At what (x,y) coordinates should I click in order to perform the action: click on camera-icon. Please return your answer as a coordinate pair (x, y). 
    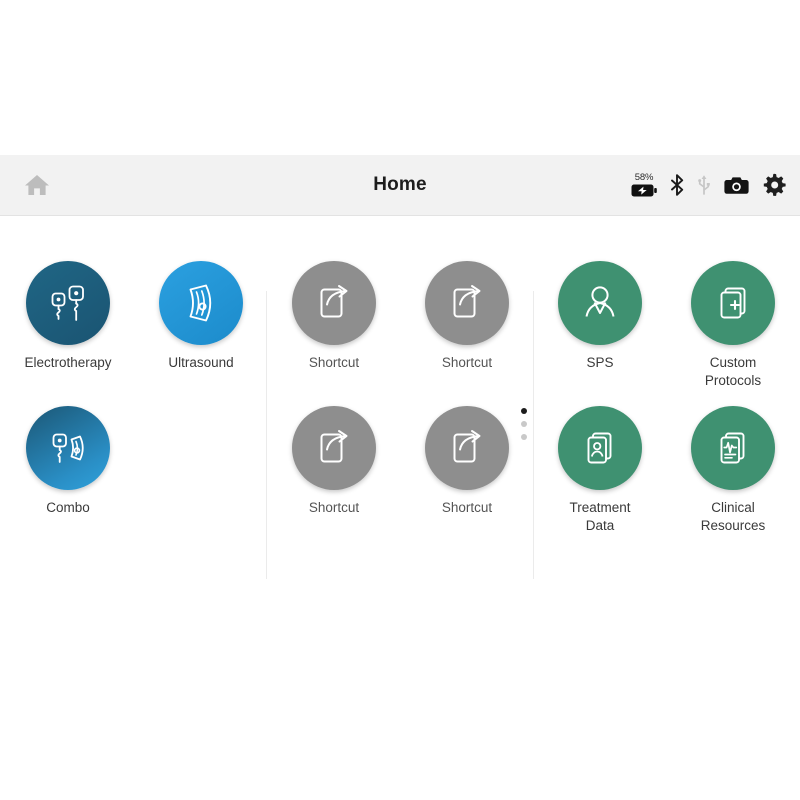
    Looking at the image, I should click on (736, 185).